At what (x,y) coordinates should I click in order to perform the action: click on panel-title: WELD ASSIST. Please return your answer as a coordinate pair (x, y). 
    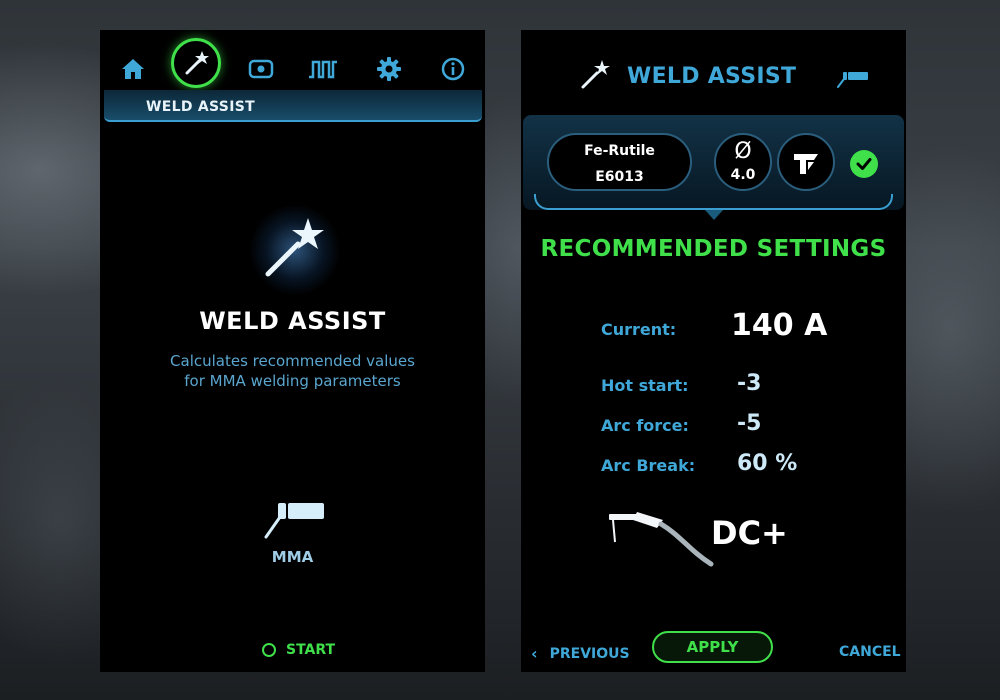
    Looking at the image, I should click on (712, 76).